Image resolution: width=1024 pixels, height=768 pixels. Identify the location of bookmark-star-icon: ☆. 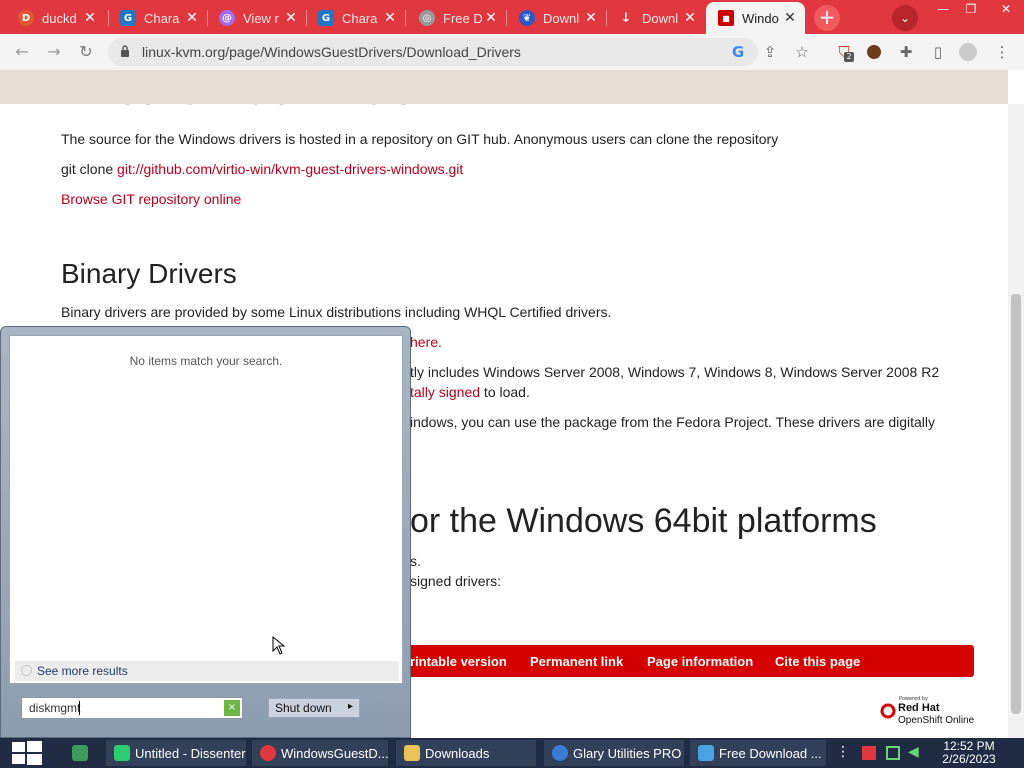
(802, 52).